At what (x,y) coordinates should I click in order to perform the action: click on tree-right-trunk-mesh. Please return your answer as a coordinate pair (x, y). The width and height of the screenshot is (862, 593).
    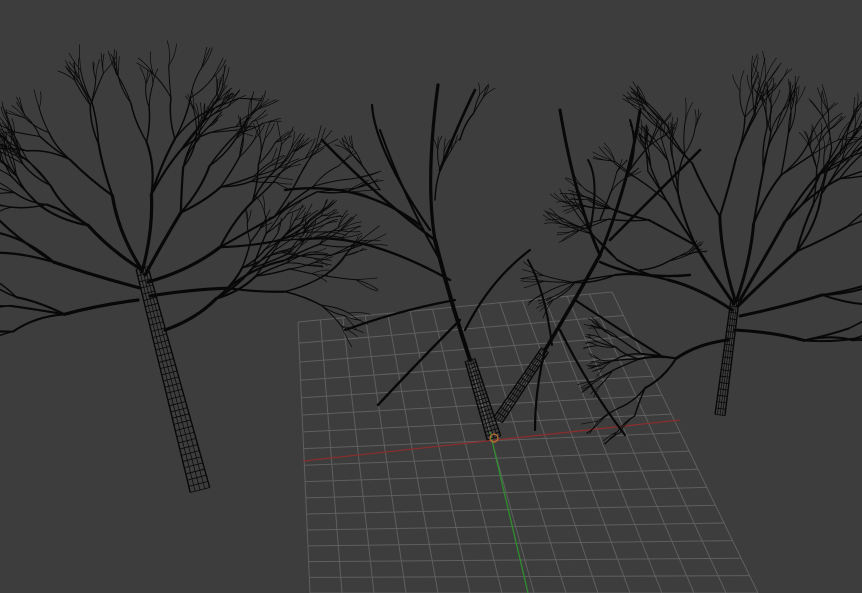
    Looking at the image, I should click on (725, 357).